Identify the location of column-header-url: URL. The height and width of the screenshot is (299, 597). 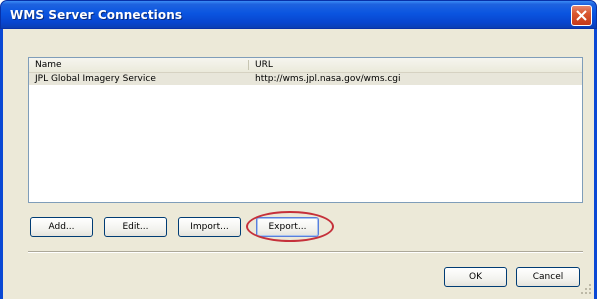
(264, 65).